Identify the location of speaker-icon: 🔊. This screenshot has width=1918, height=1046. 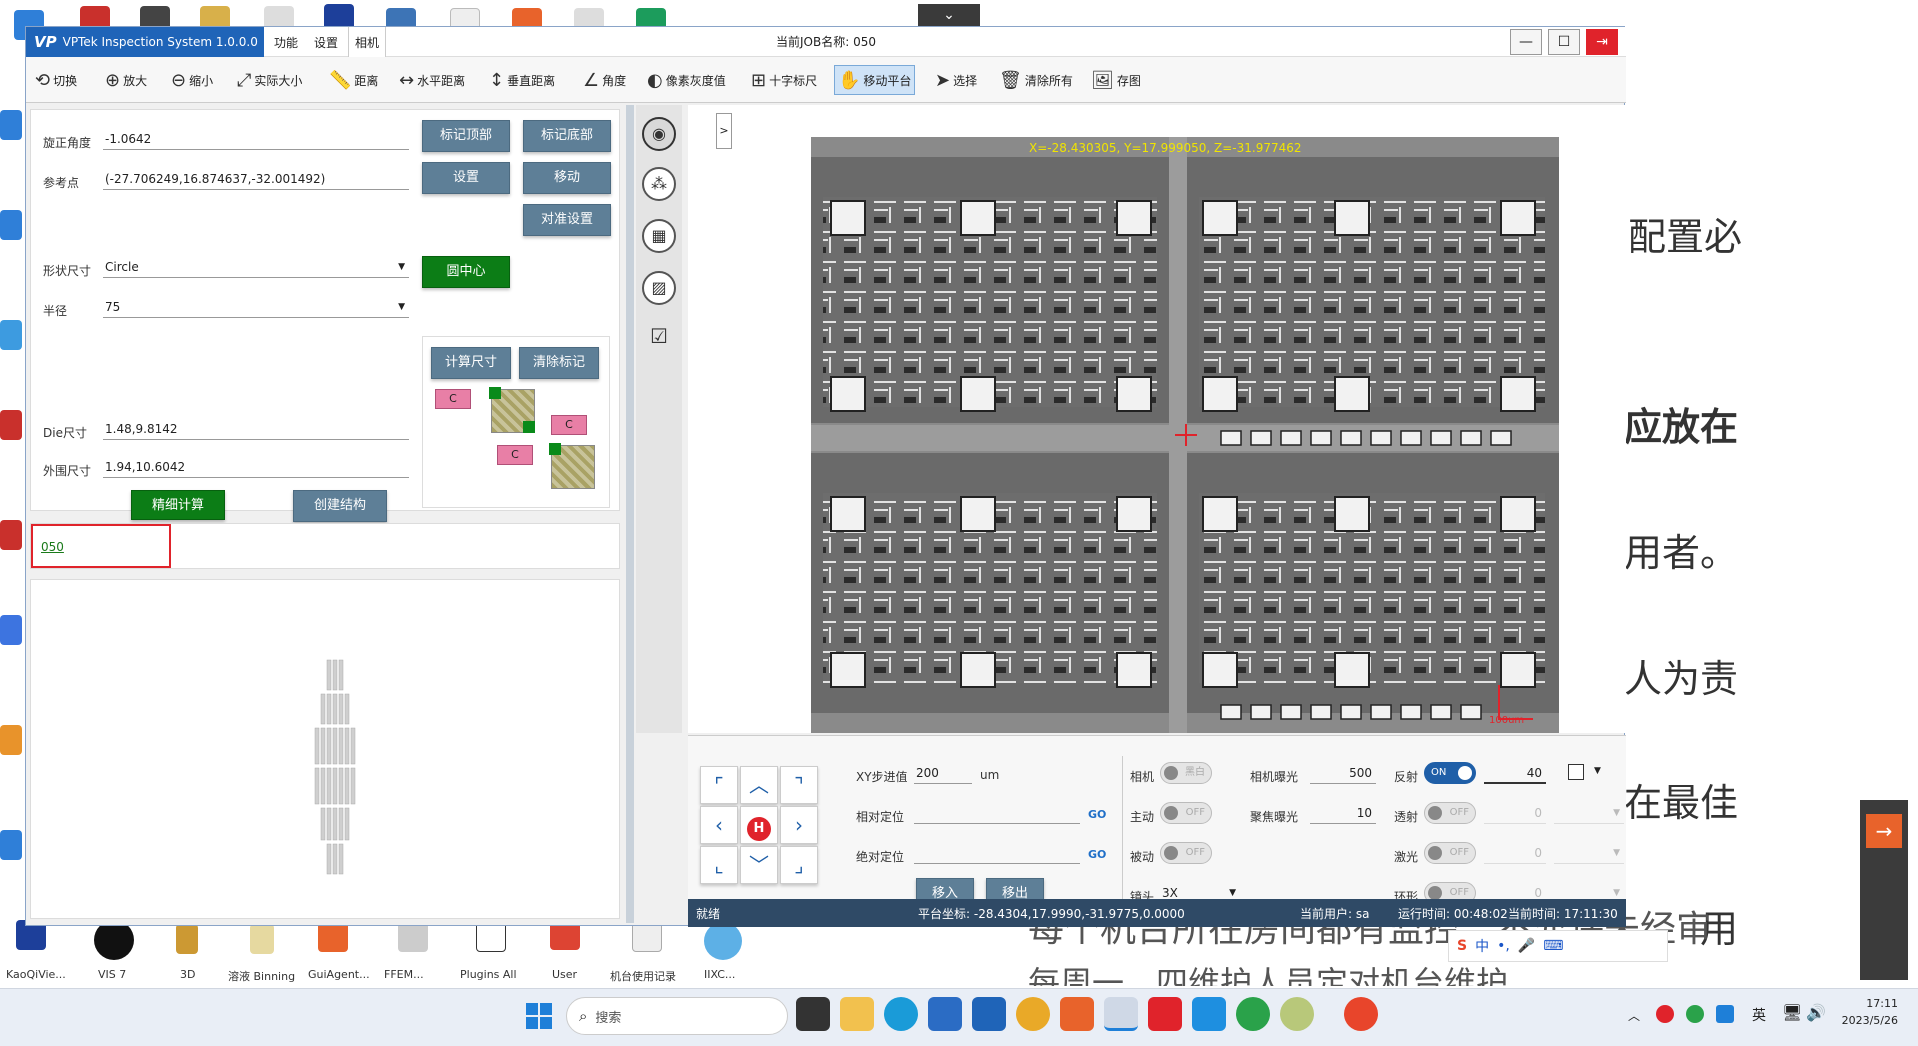
(1816, 1012).